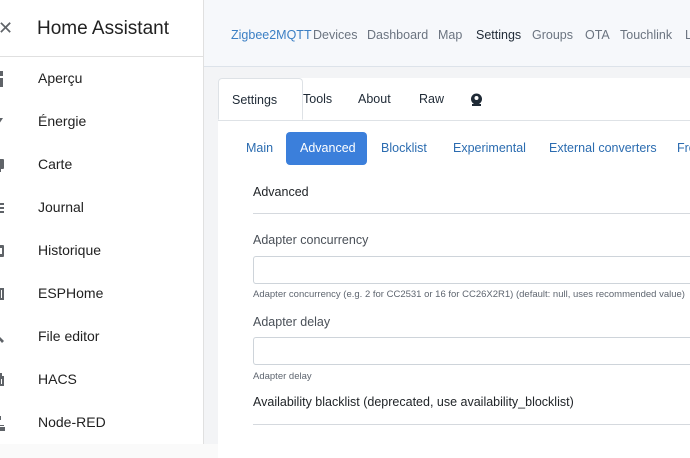  Describe the element at coordinates (471, 351) in the screenshot. I see `adapter-delay-input` at that location.